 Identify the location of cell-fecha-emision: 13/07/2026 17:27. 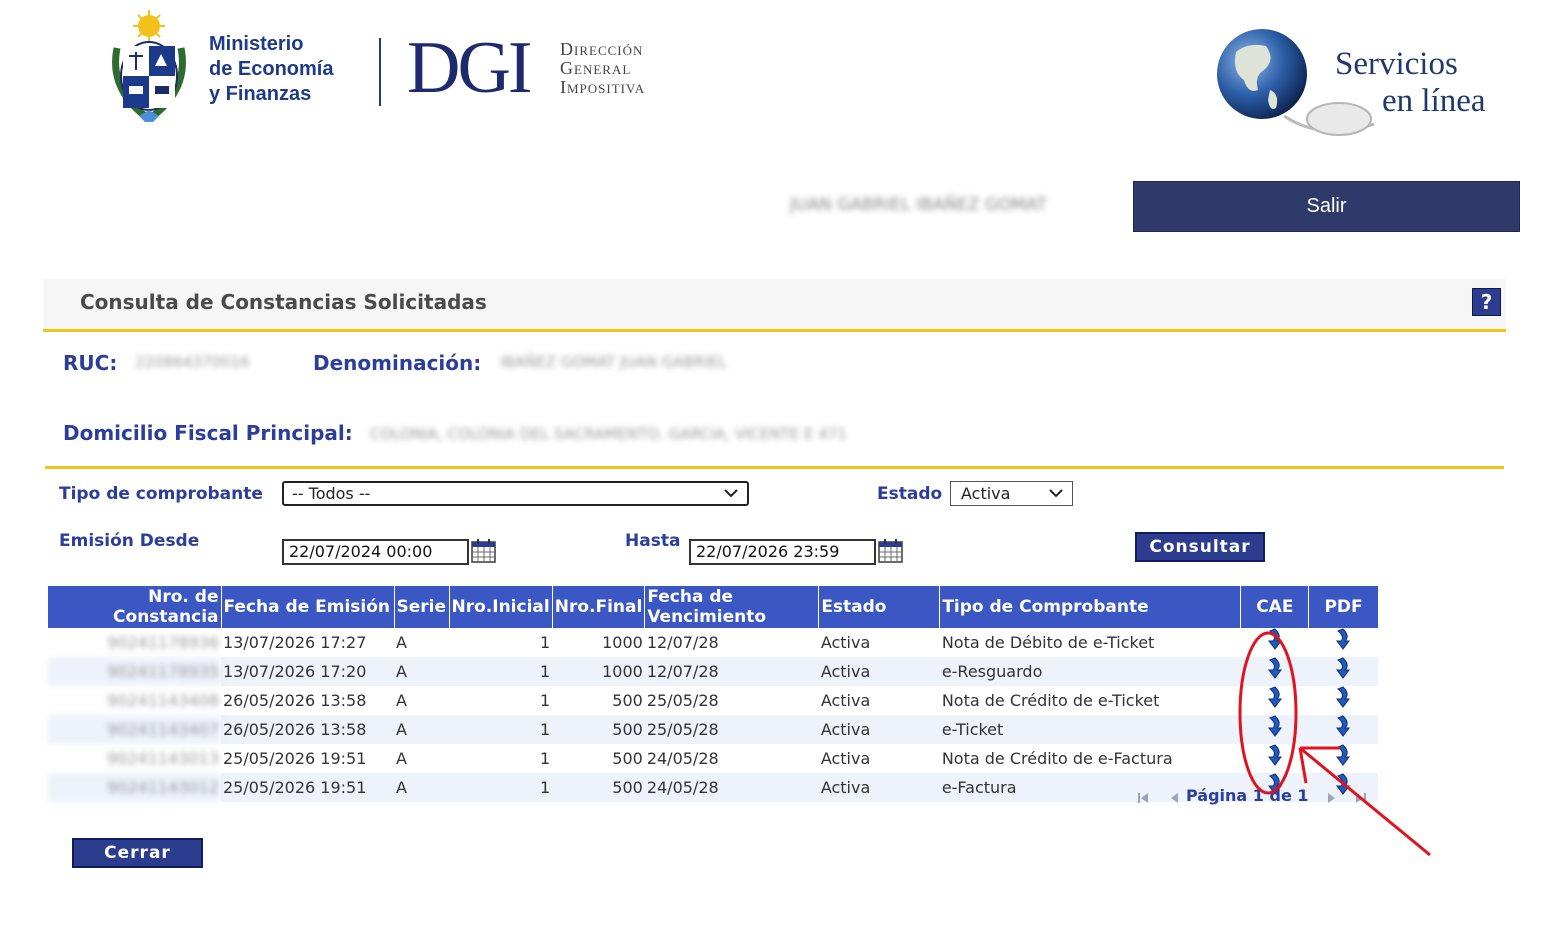
(295, 642).